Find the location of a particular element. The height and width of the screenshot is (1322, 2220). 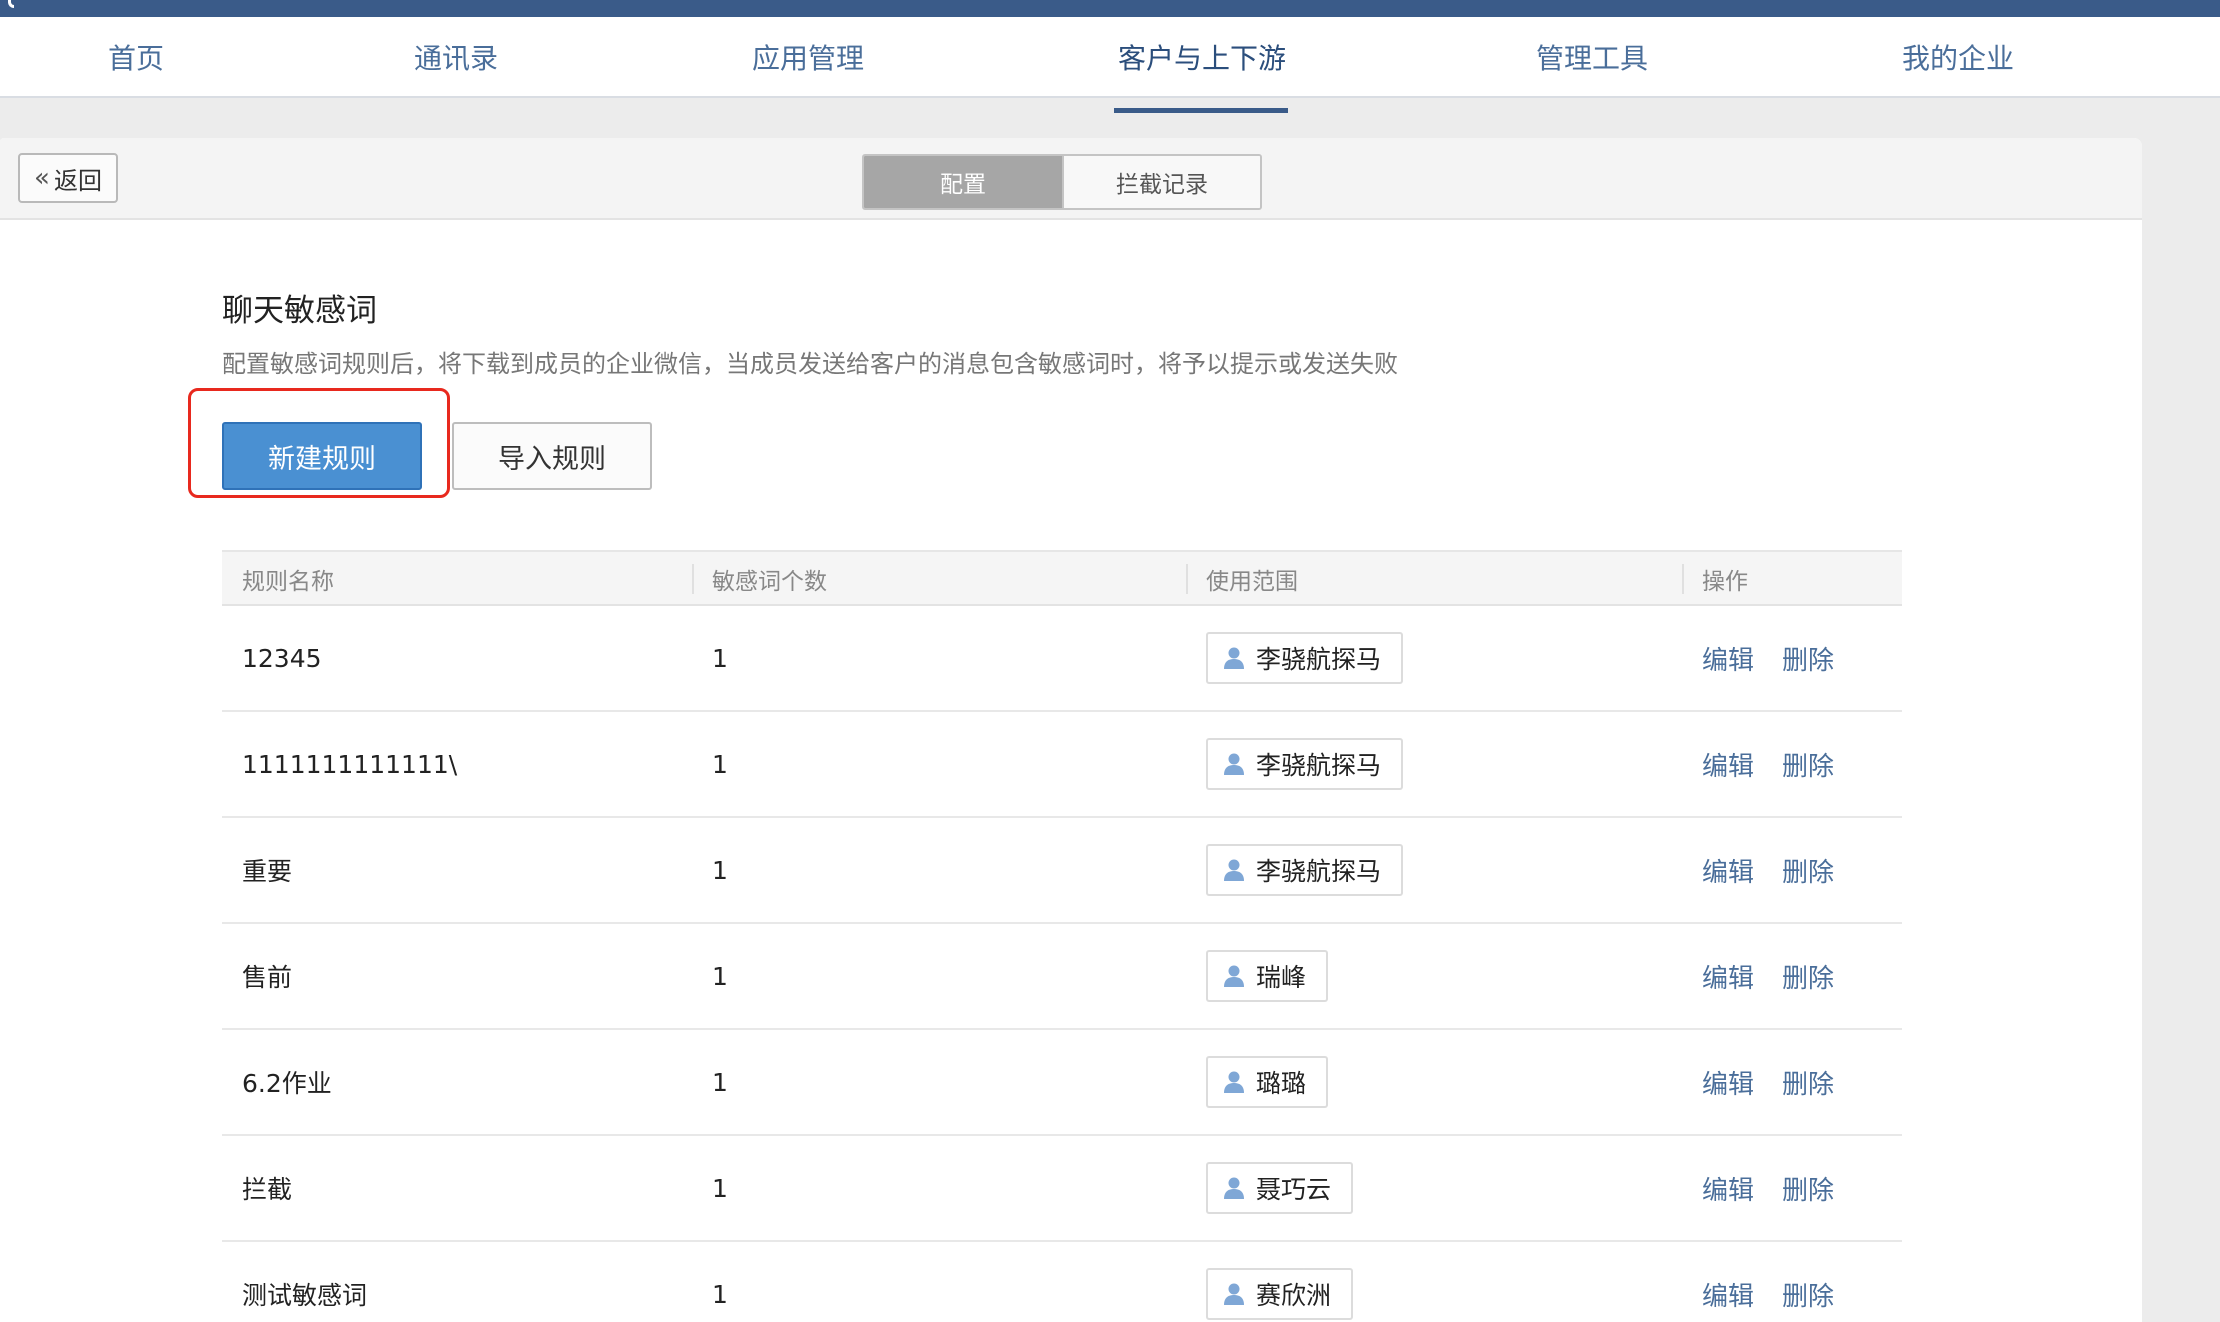

main-navigation: 首页 通讯录 应用管理 客户与上下游 管理工具 我的企业 is located at coordinates (1110, 65).